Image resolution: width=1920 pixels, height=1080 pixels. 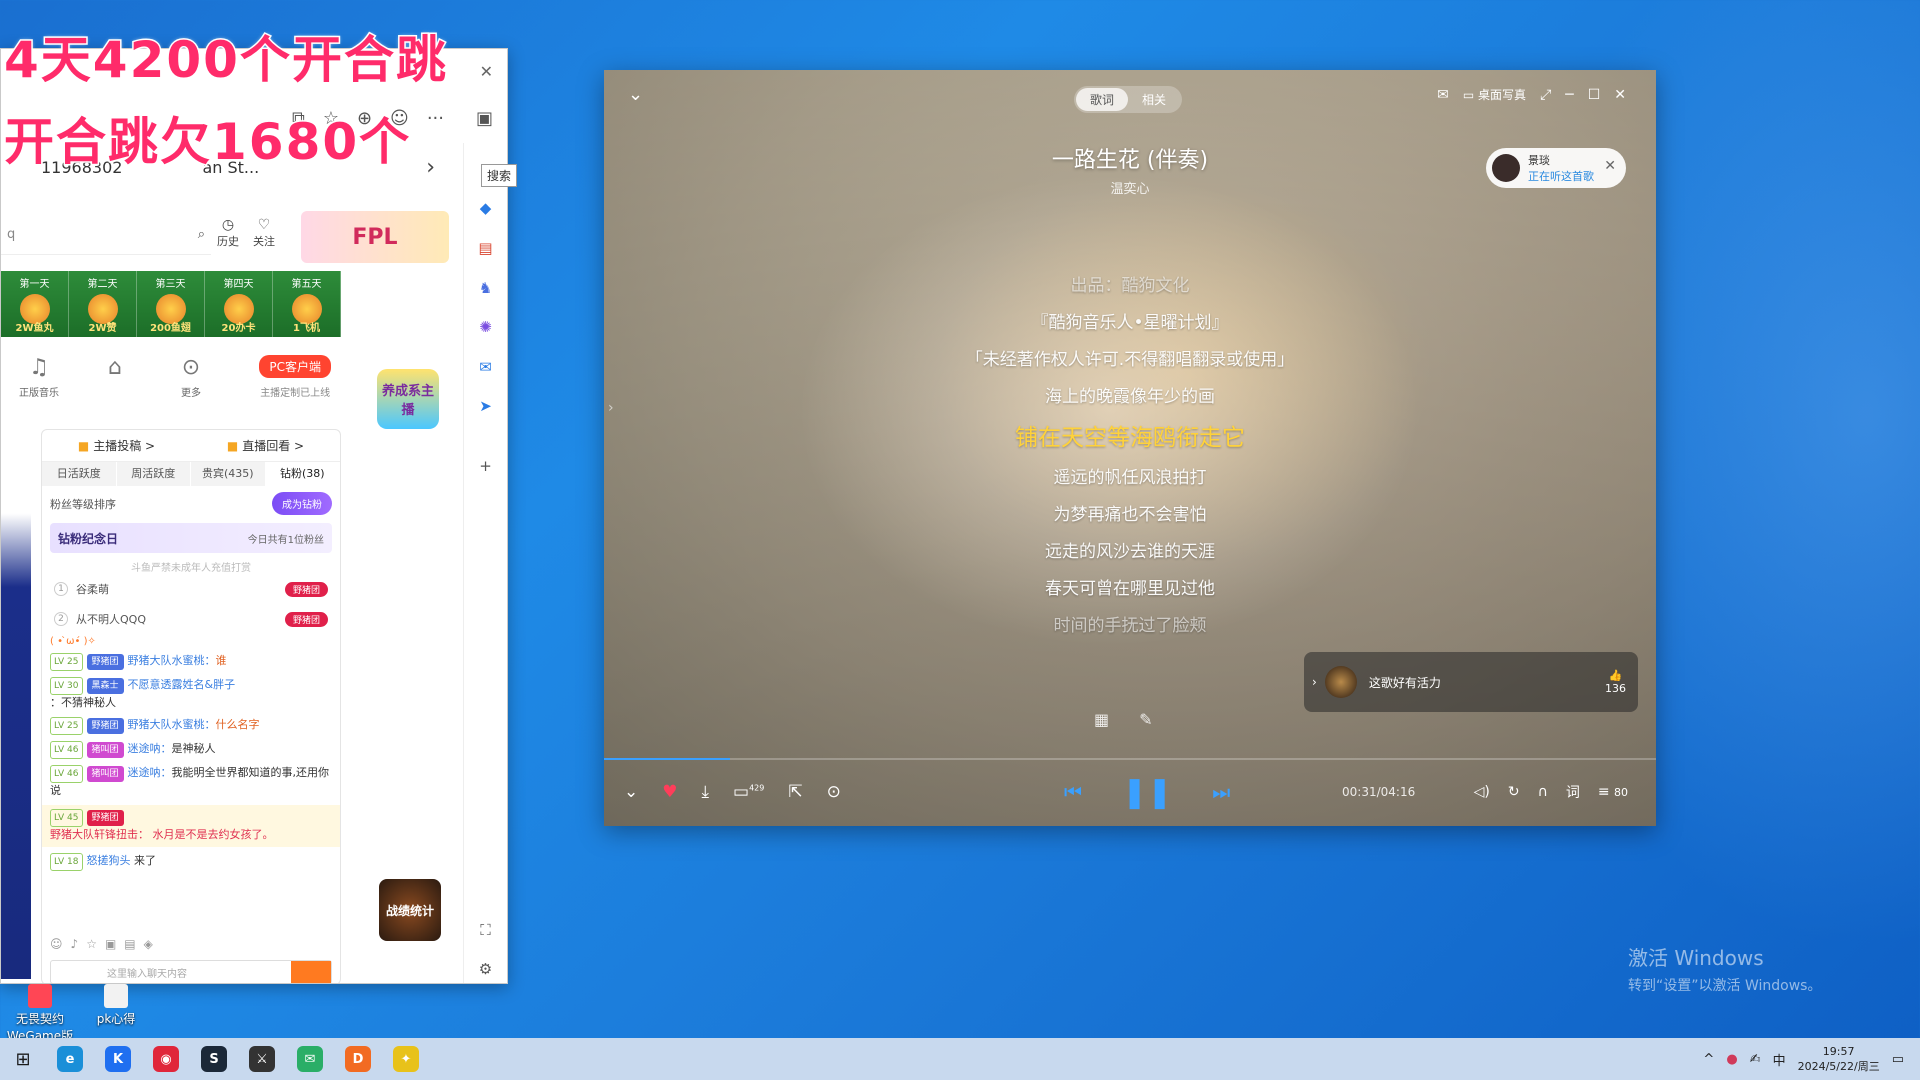 What do you see at coordinates (79, 474) in the screenshot?
I see `tab-daily: 日活跃度` at bounding box center [79, 474].